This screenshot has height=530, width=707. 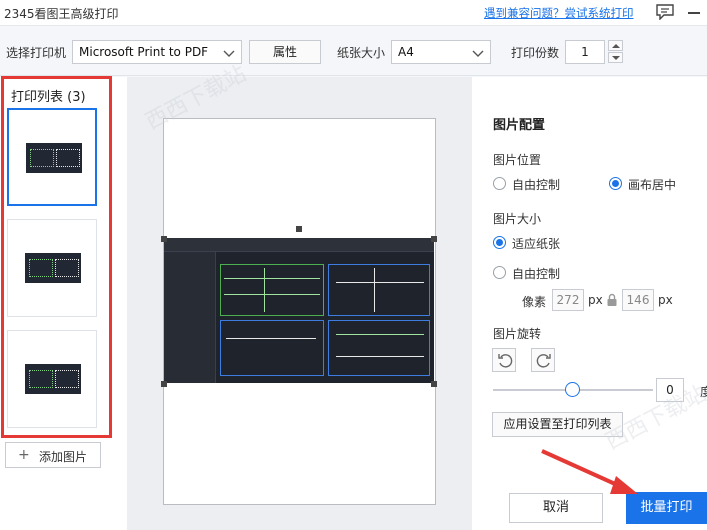 I want to click on print-list-title: 打印列表 (3), so click(x=48, y=97).